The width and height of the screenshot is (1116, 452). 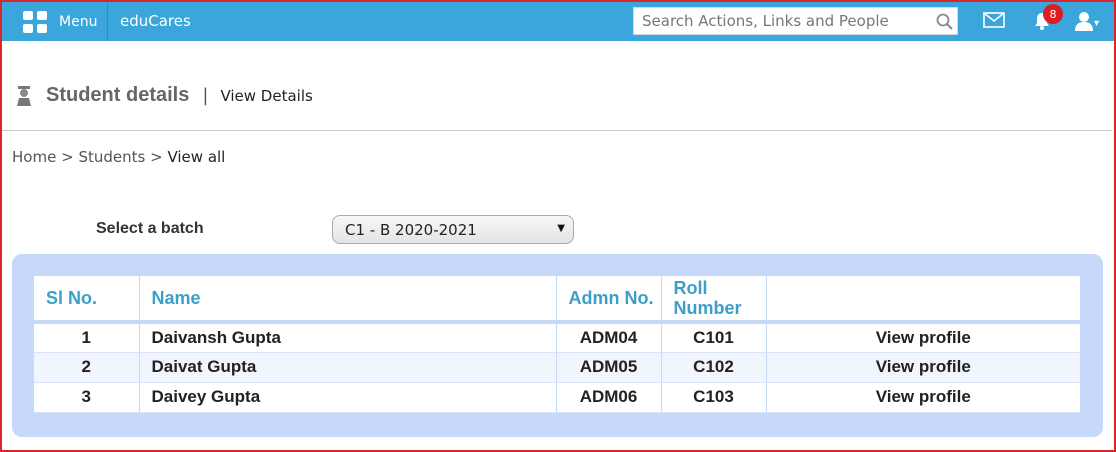 What do you see at coordinates (609, 299) in the screenshot?
I see `column-header-admn-no: Admn No.` at bounding box center [609, 299].